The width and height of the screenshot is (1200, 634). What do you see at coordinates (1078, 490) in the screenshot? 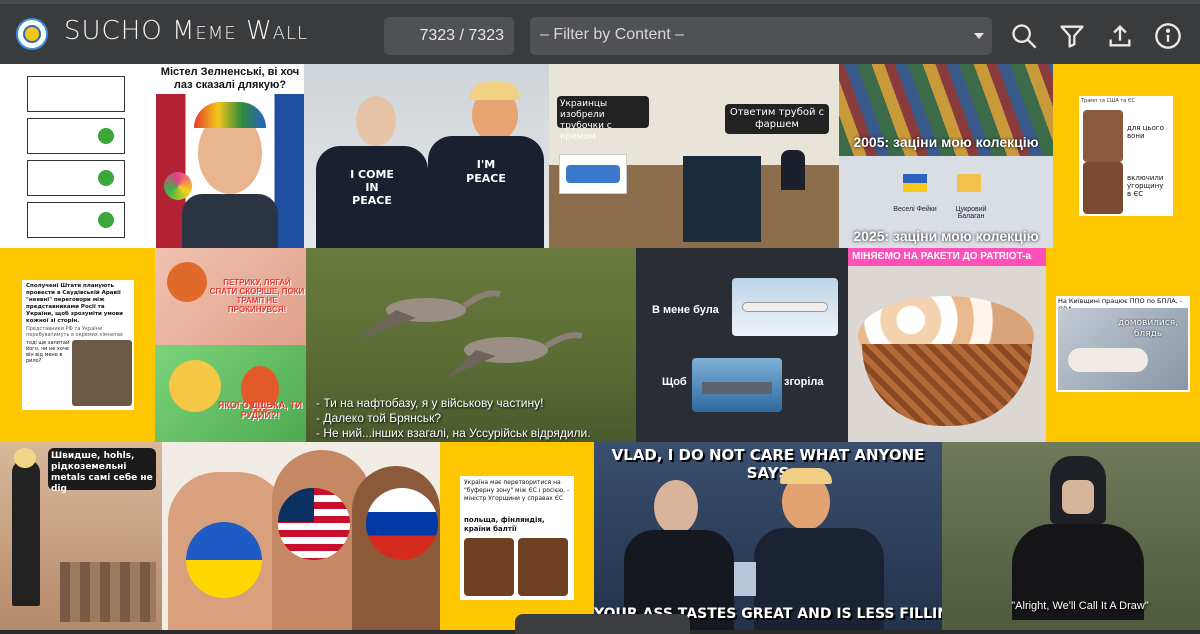
I see `knight-helmet` at bounding box center [1078, 490].